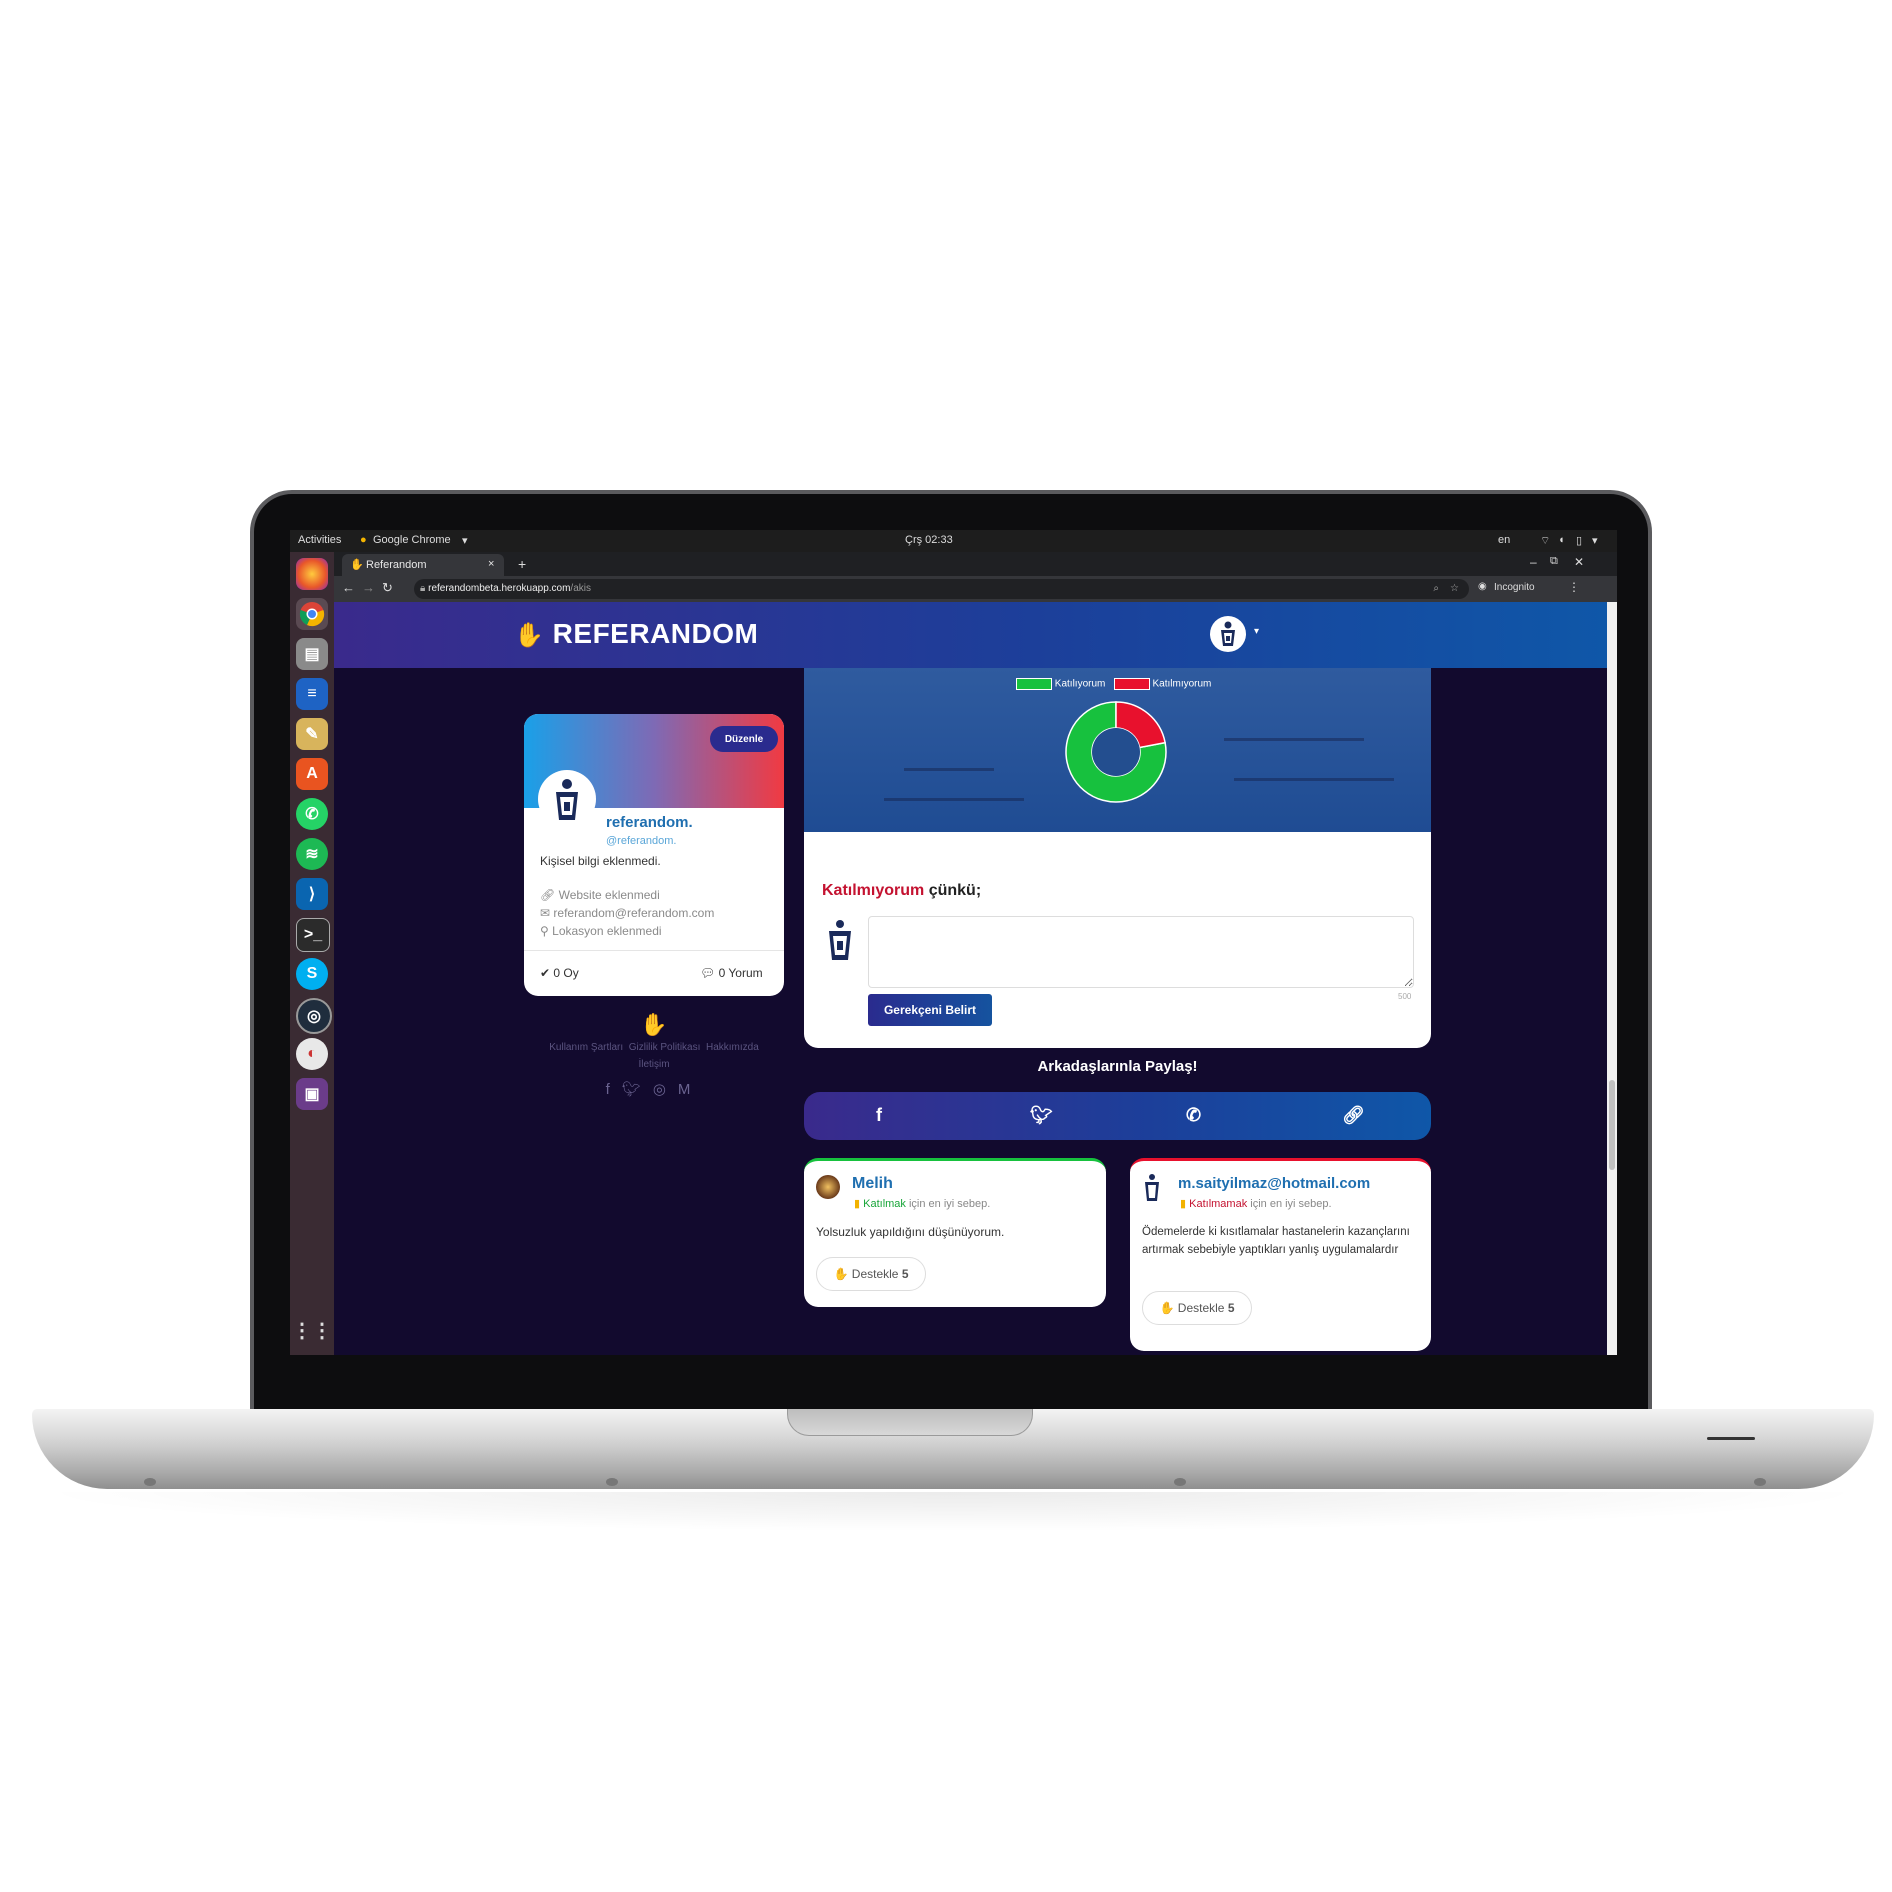 The image size is (1892, 1892). I want to click on comment-icon: 💬︎, so click(708, 973).